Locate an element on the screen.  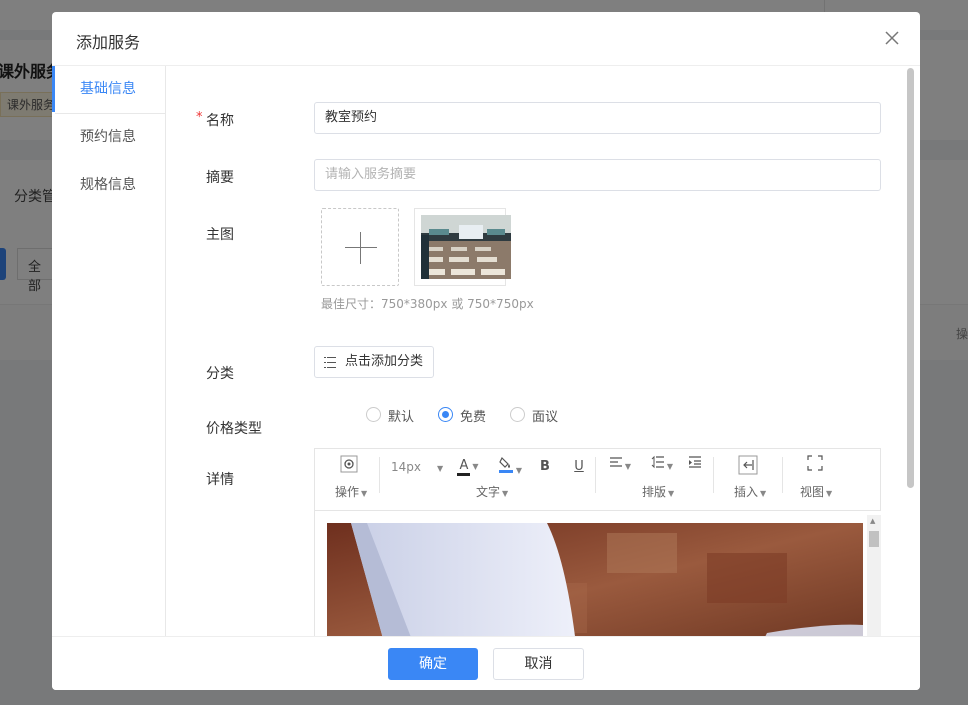
price-radio-default: 默认 is located at coordinates (390, 415).